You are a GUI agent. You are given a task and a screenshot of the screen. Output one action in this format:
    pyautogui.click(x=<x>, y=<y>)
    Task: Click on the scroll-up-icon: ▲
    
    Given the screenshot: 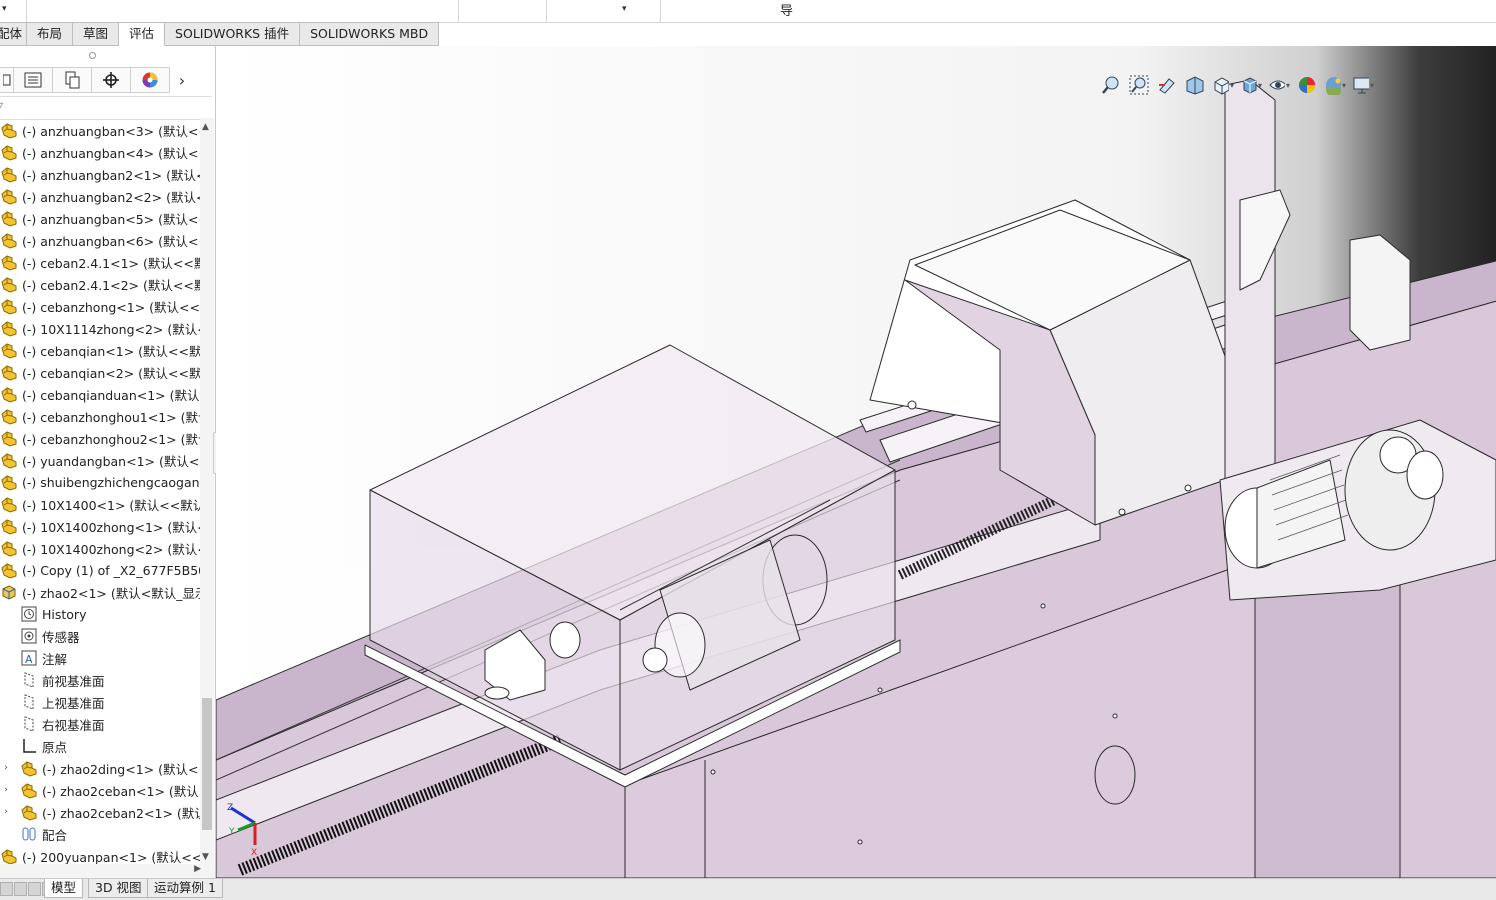 What is the action you would take?
    pyautogui.click(x=205, y=127)
    